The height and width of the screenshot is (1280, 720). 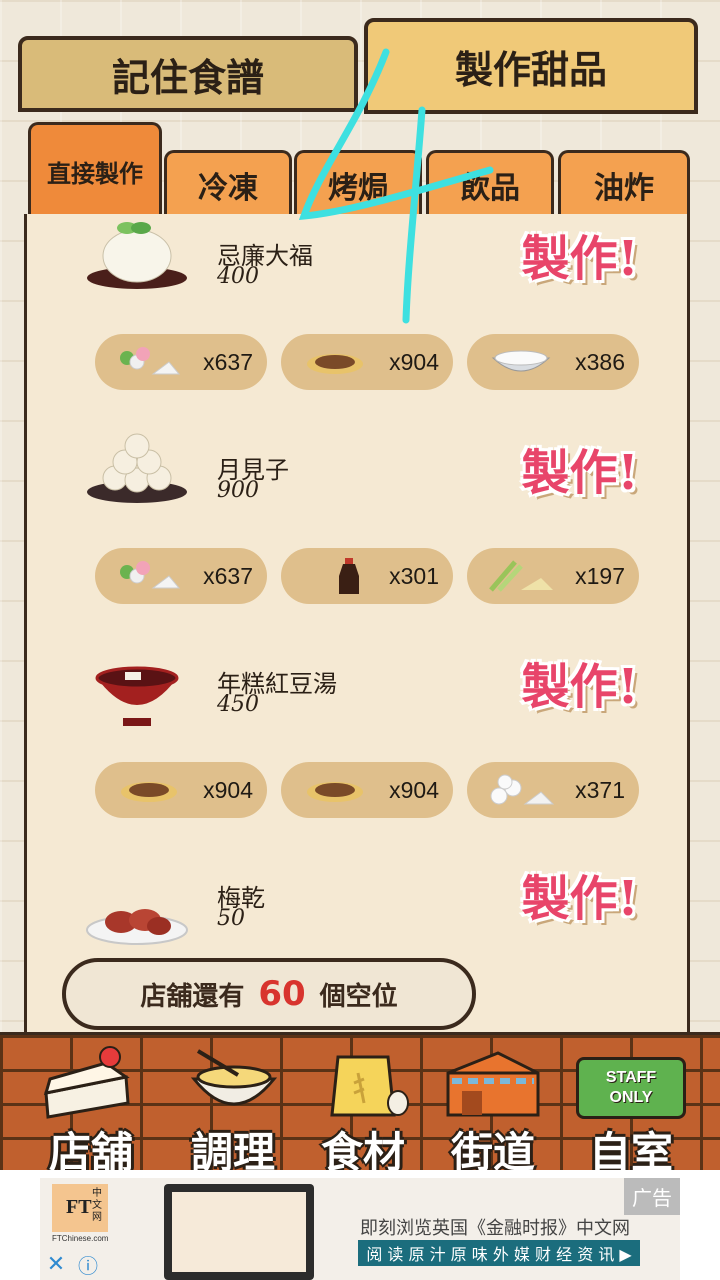 I want to click on nav-room: STAFF ONLY 自室, so click(x=631, y=1110).